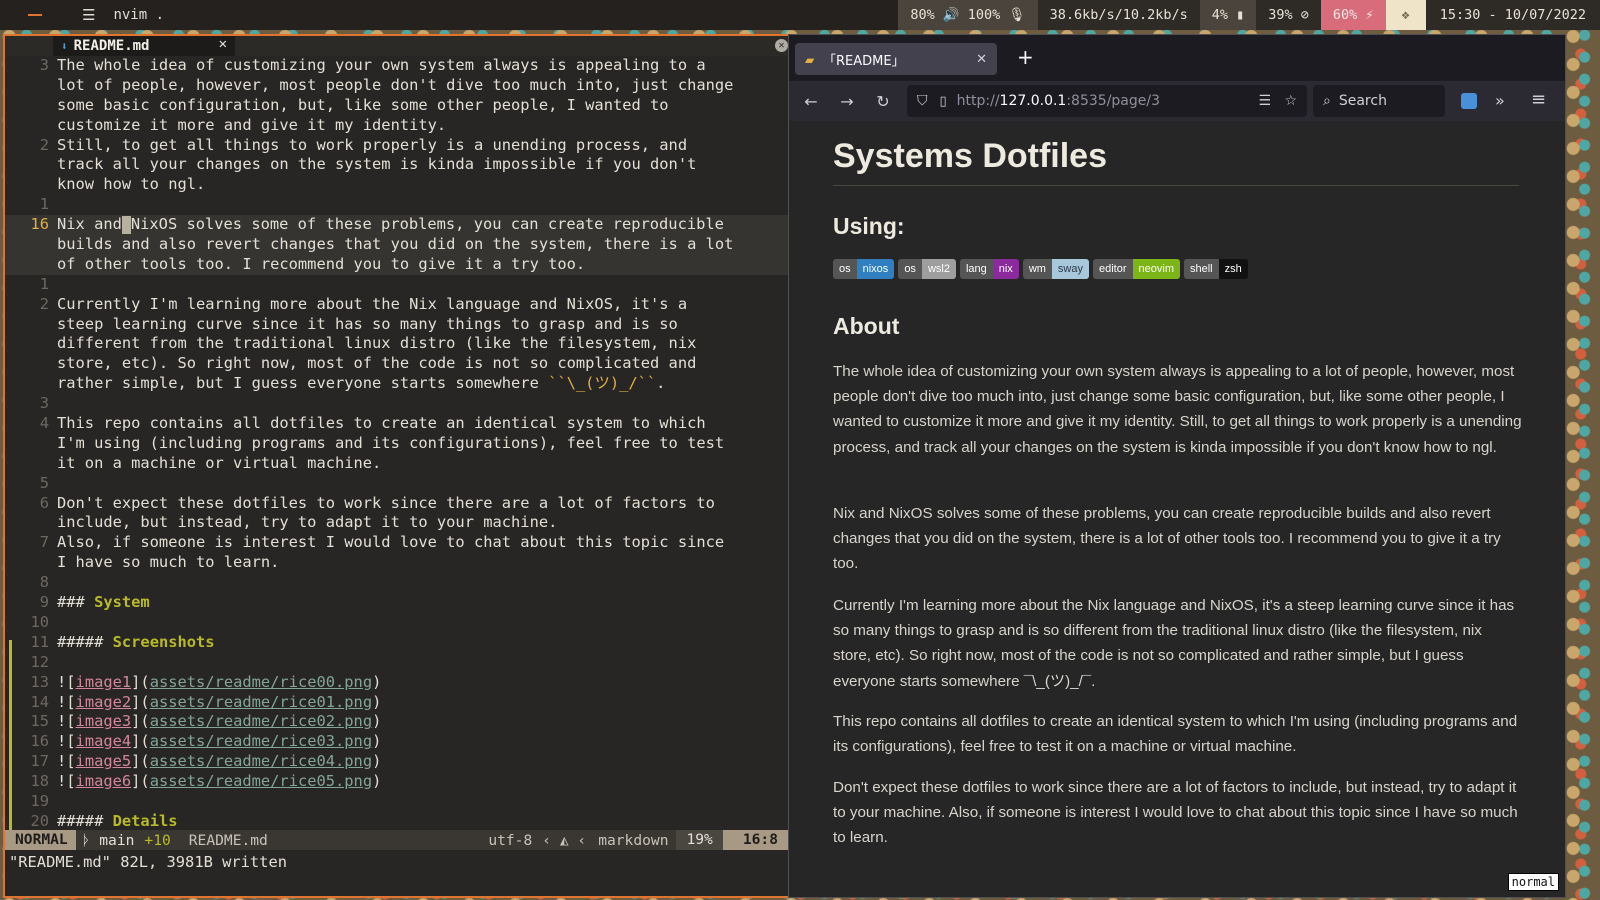 The image size is (1600, 900). Describe the element at coordinates (564, 840) in the screenshot. I see `linux-icon: ‹ ◭ ‹` at that location.